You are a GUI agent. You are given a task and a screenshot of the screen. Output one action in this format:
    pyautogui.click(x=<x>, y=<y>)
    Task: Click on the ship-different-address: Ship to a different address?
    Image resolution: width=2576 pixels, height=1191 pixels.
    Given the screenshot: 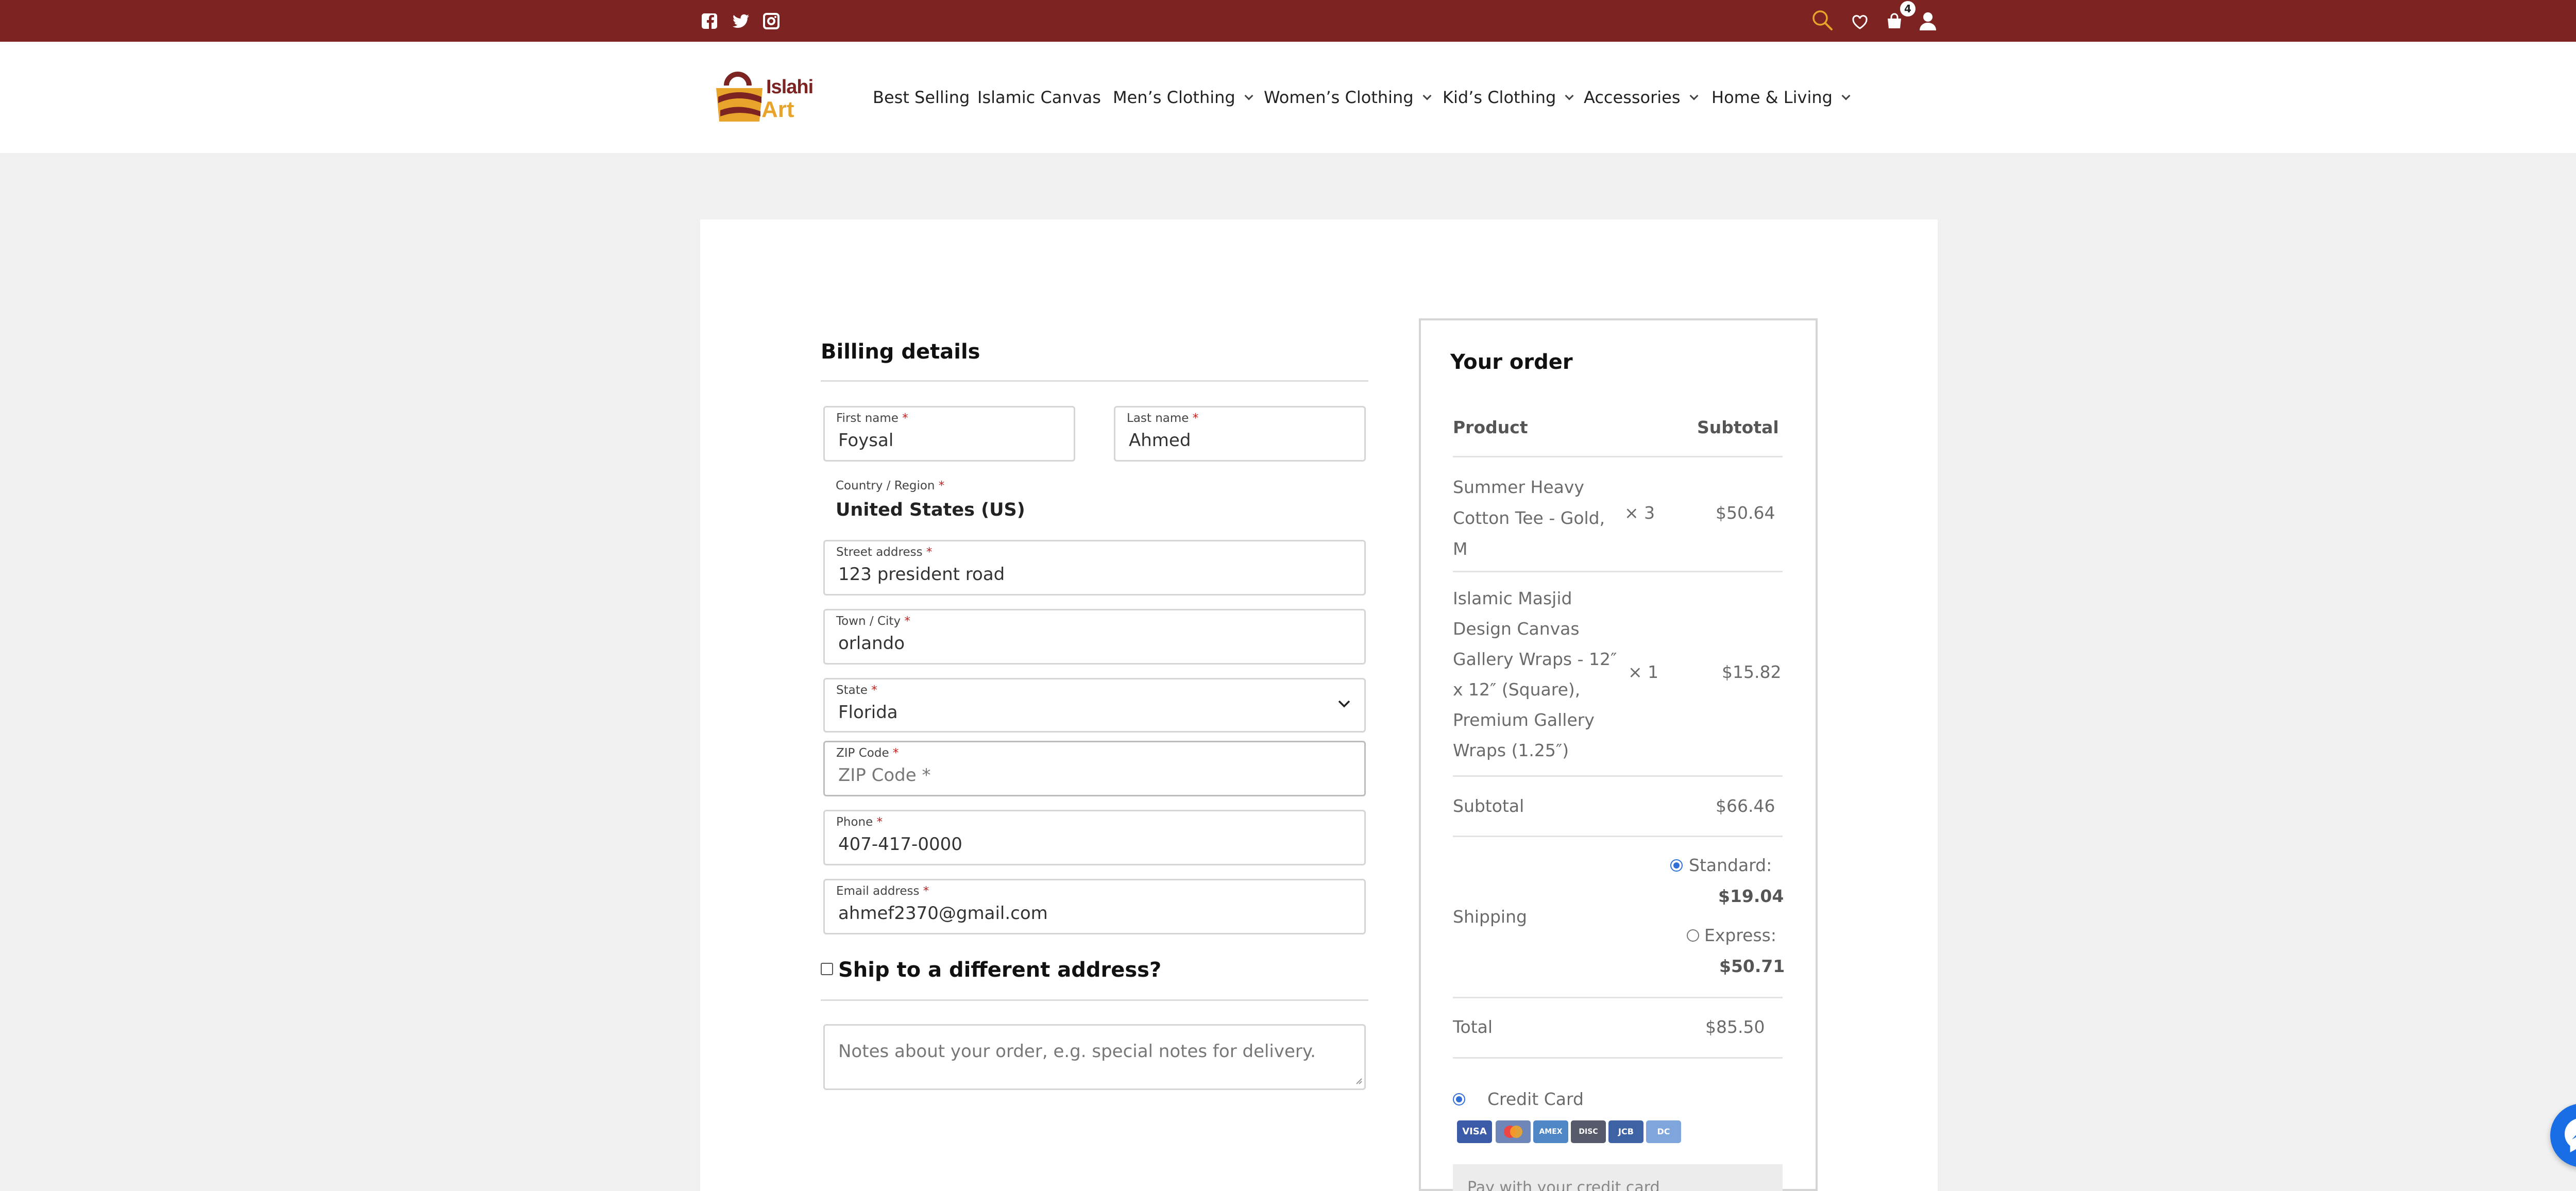 What is the action you would take?
    pyautogui.click(x=991, y=970)
    